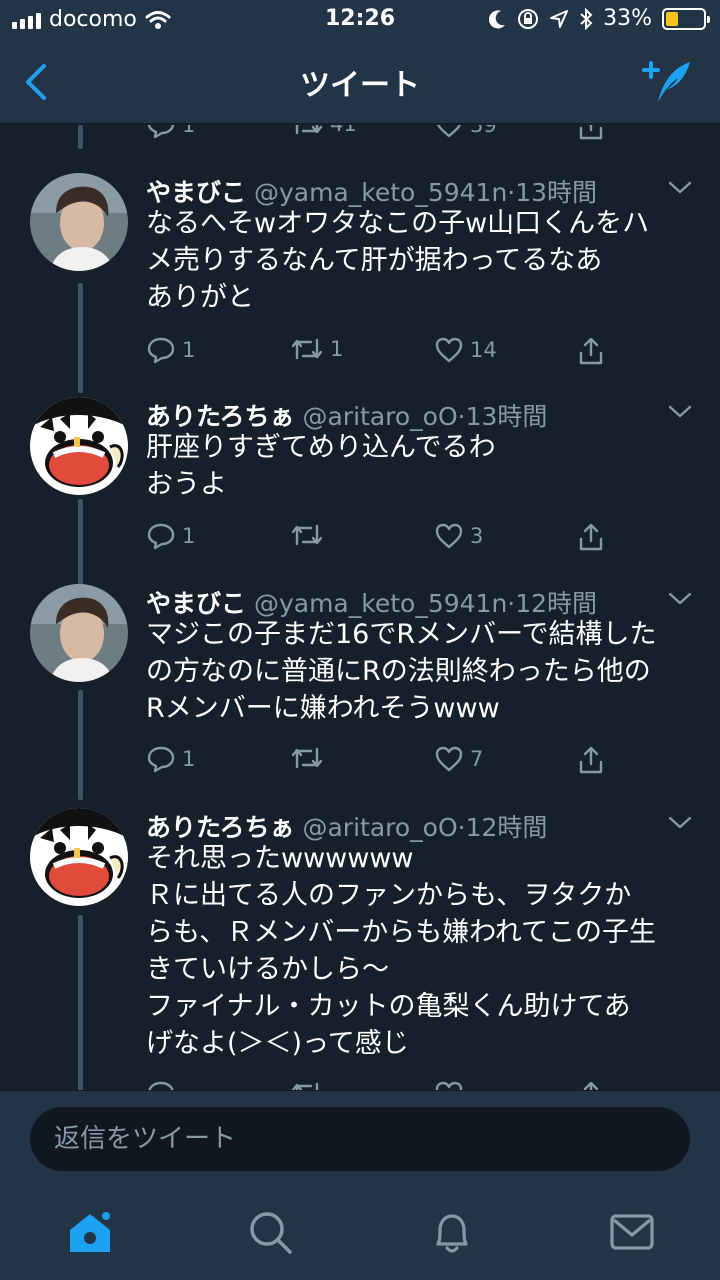 This screenshot has height=1280, width=720. What do you see at coordinates (381, 1085) in the screenshot?
I see `tweet-actions` at bounding box center [381, 1085].